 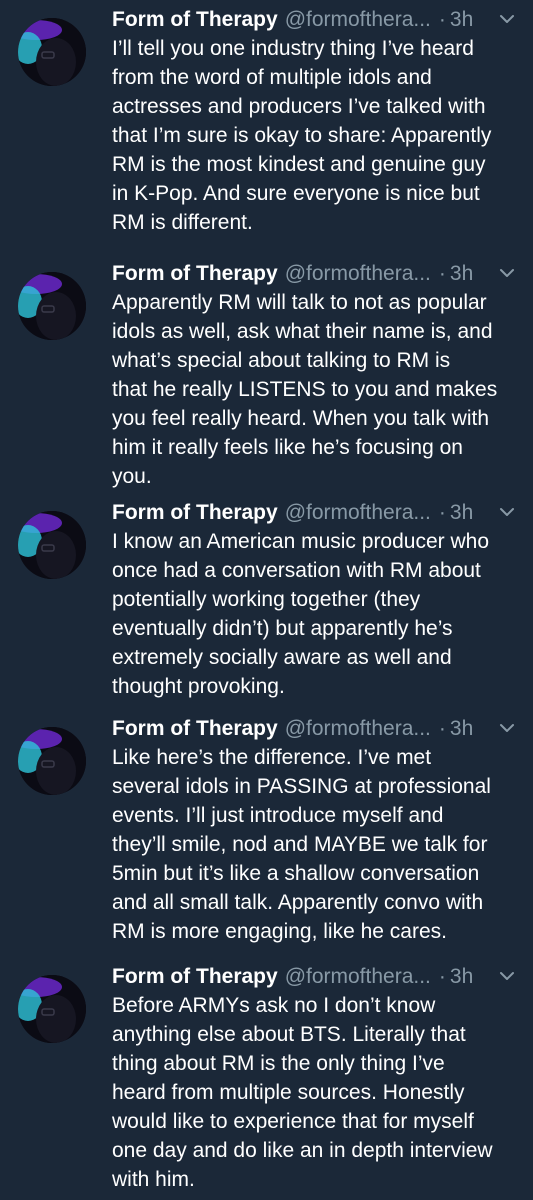 What do you see at coordinates (296, 193) in the screenshot?
I see `tweet-text-line: in K-Pop. And sure everyone is nice but` at bounding box center [296, 193].